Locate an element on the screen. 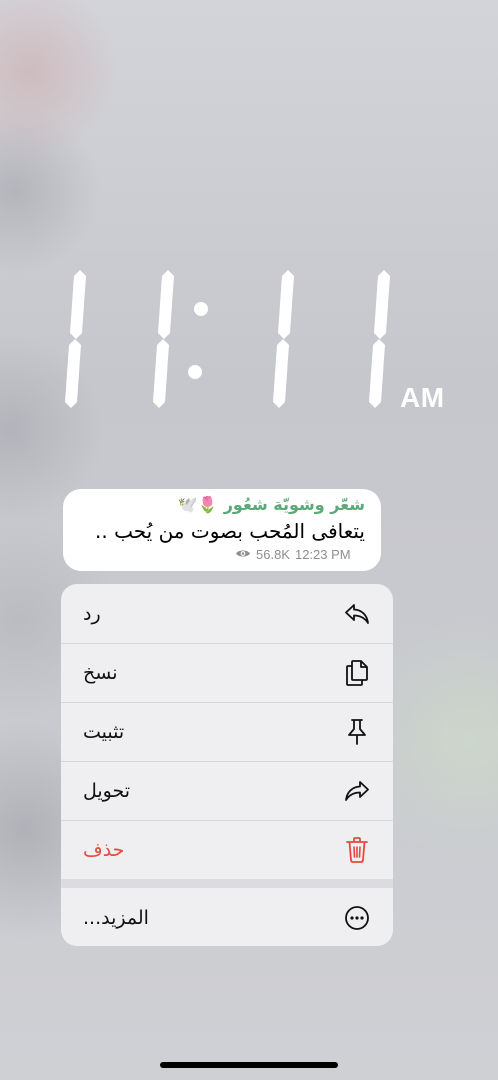  forward-icon is located at coordinates (357, 791).